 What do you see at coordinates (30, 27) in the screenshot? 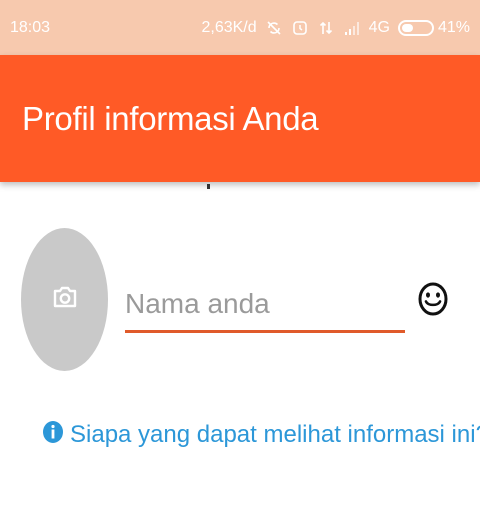
I see `status-time: 18:03` at bounding box center [30, 27].